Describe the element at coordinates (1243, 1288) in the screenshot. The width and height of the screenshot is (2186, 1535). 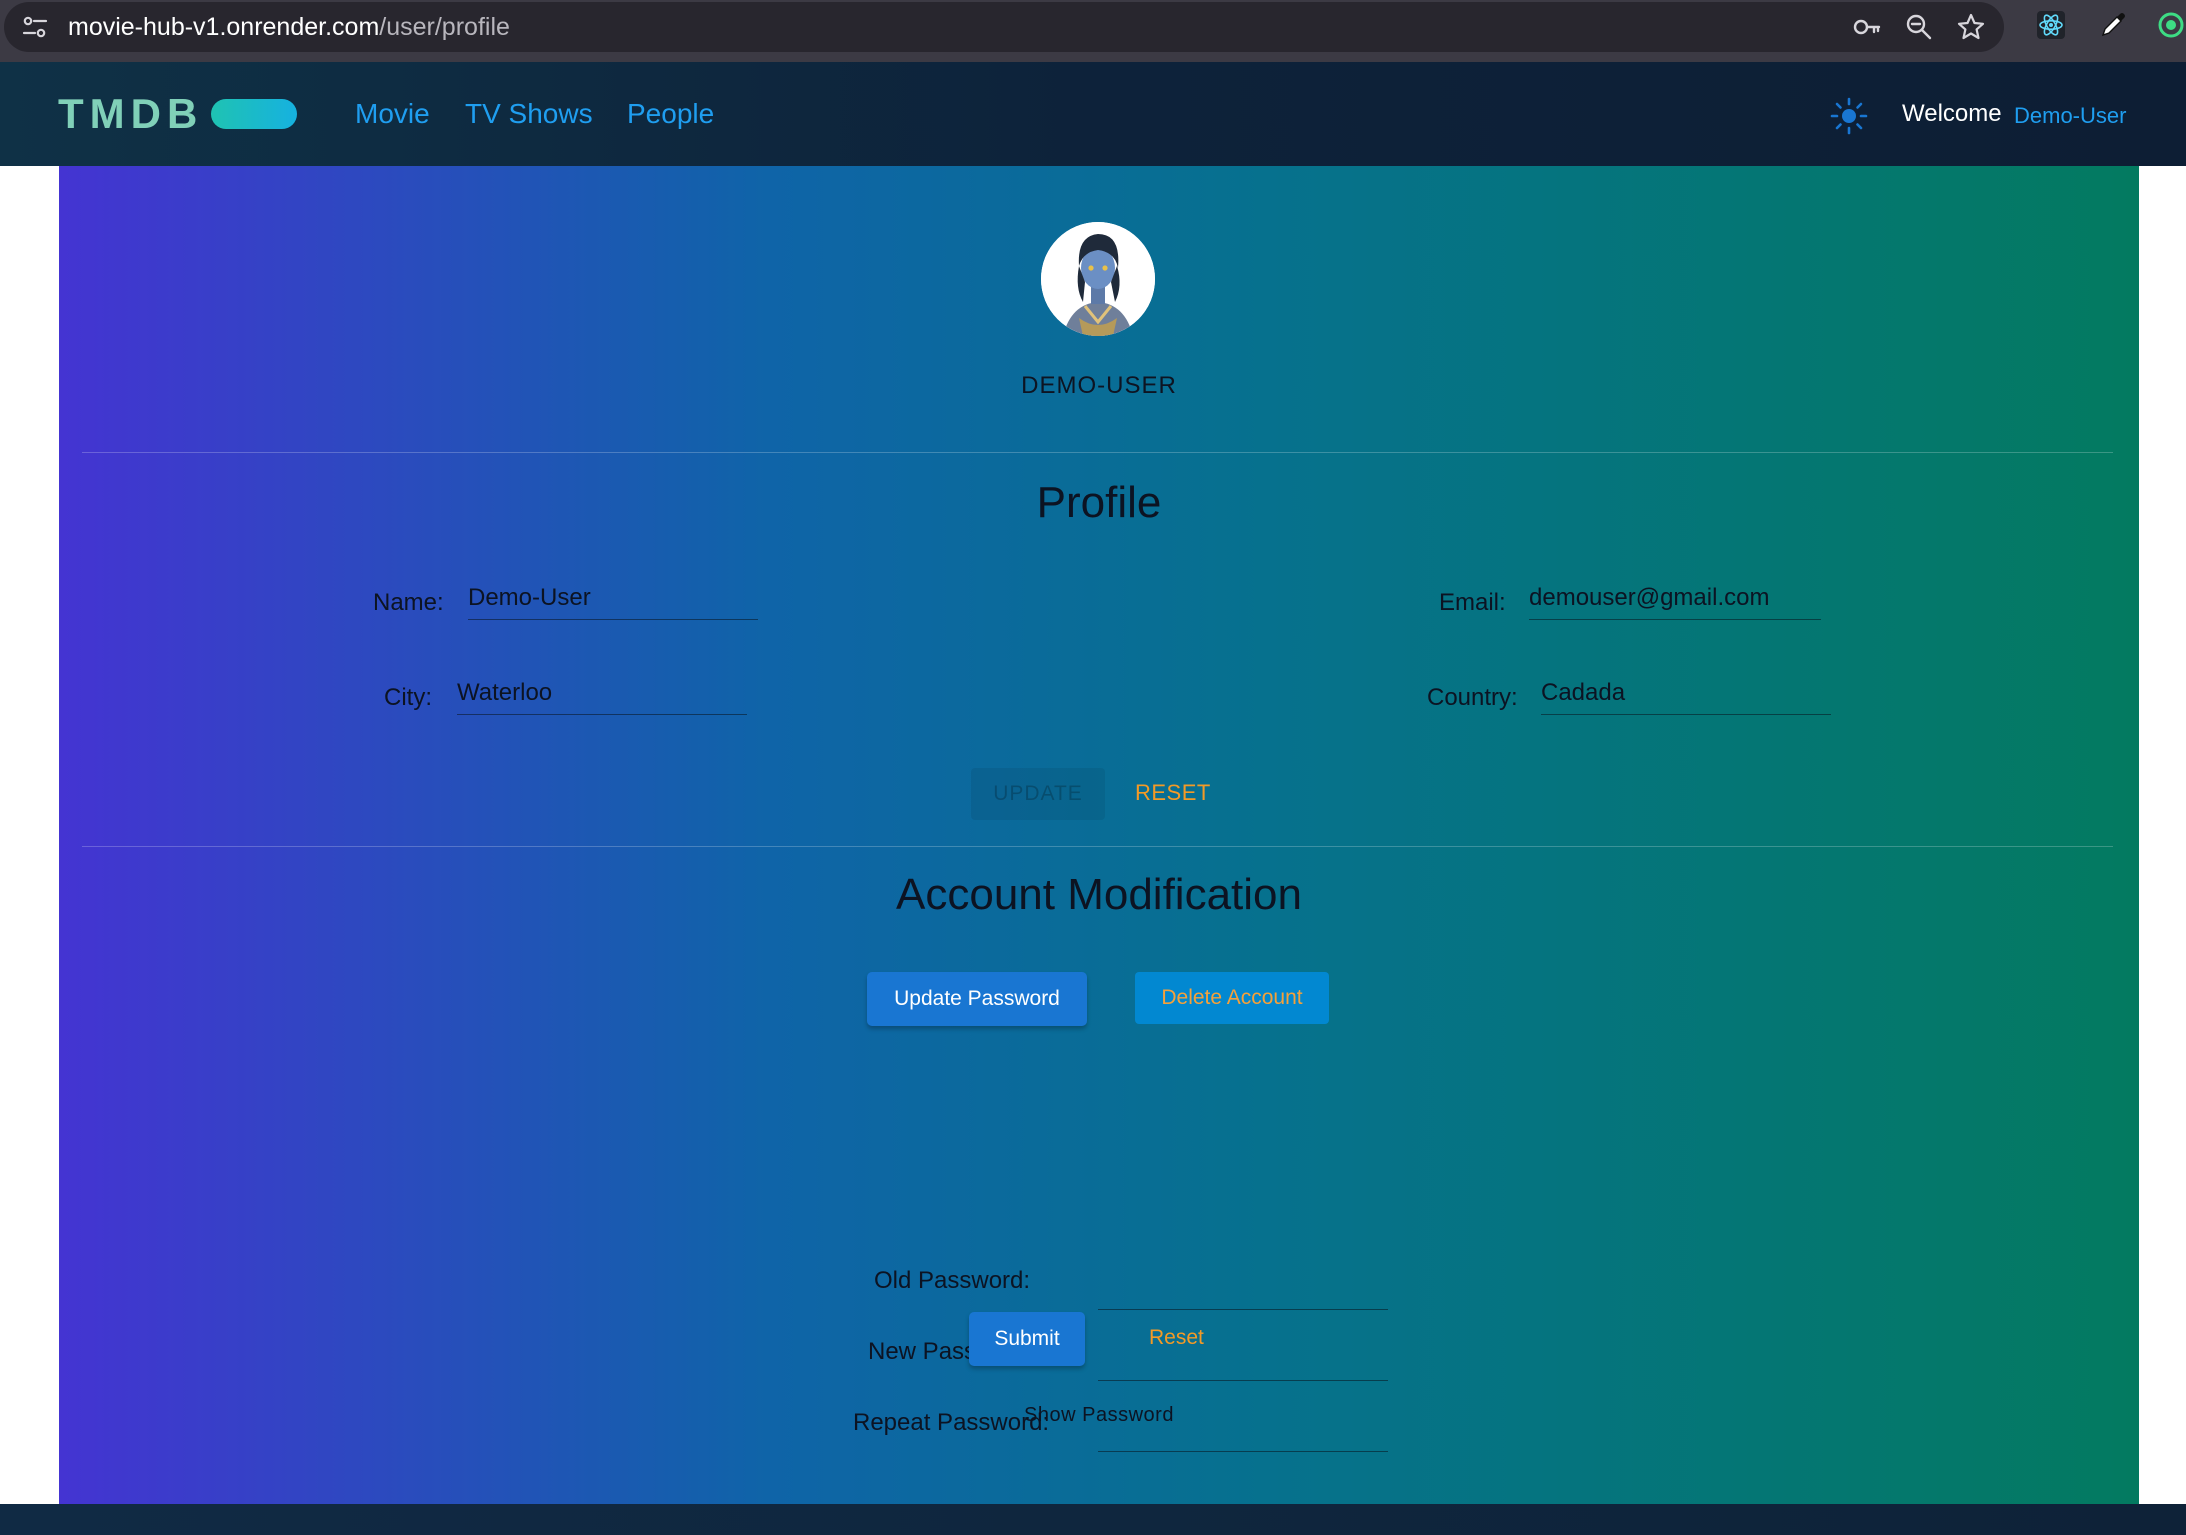
I see `old-password-input` at that location.